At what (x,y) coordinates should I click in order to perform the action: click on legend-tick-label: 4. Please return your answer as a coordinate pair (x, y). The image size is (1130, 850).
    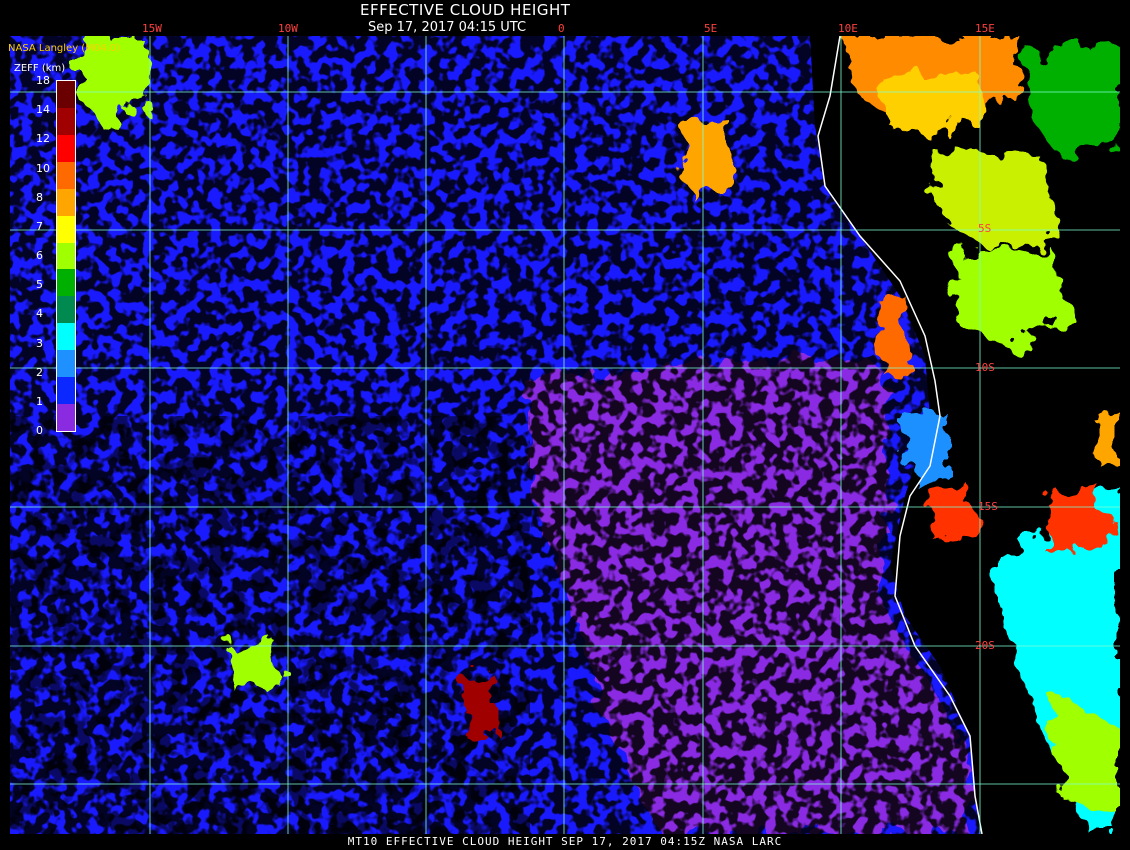
    Looking at the image, I should click on (39, 314).